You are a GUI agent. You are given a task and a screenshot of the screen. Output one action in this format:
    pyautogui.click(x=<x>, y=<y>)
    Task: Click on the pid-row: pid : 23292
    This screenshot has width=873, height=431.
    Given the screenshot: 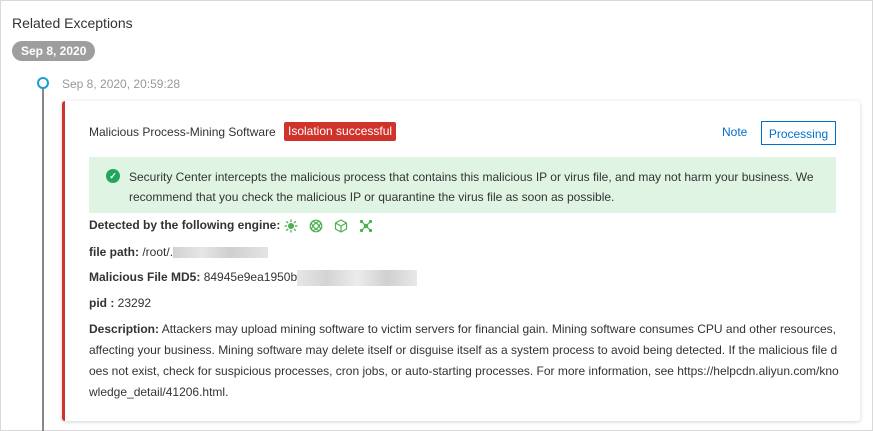 What is the action you would take?
    pyautogui.click(x=120, y=303)
    